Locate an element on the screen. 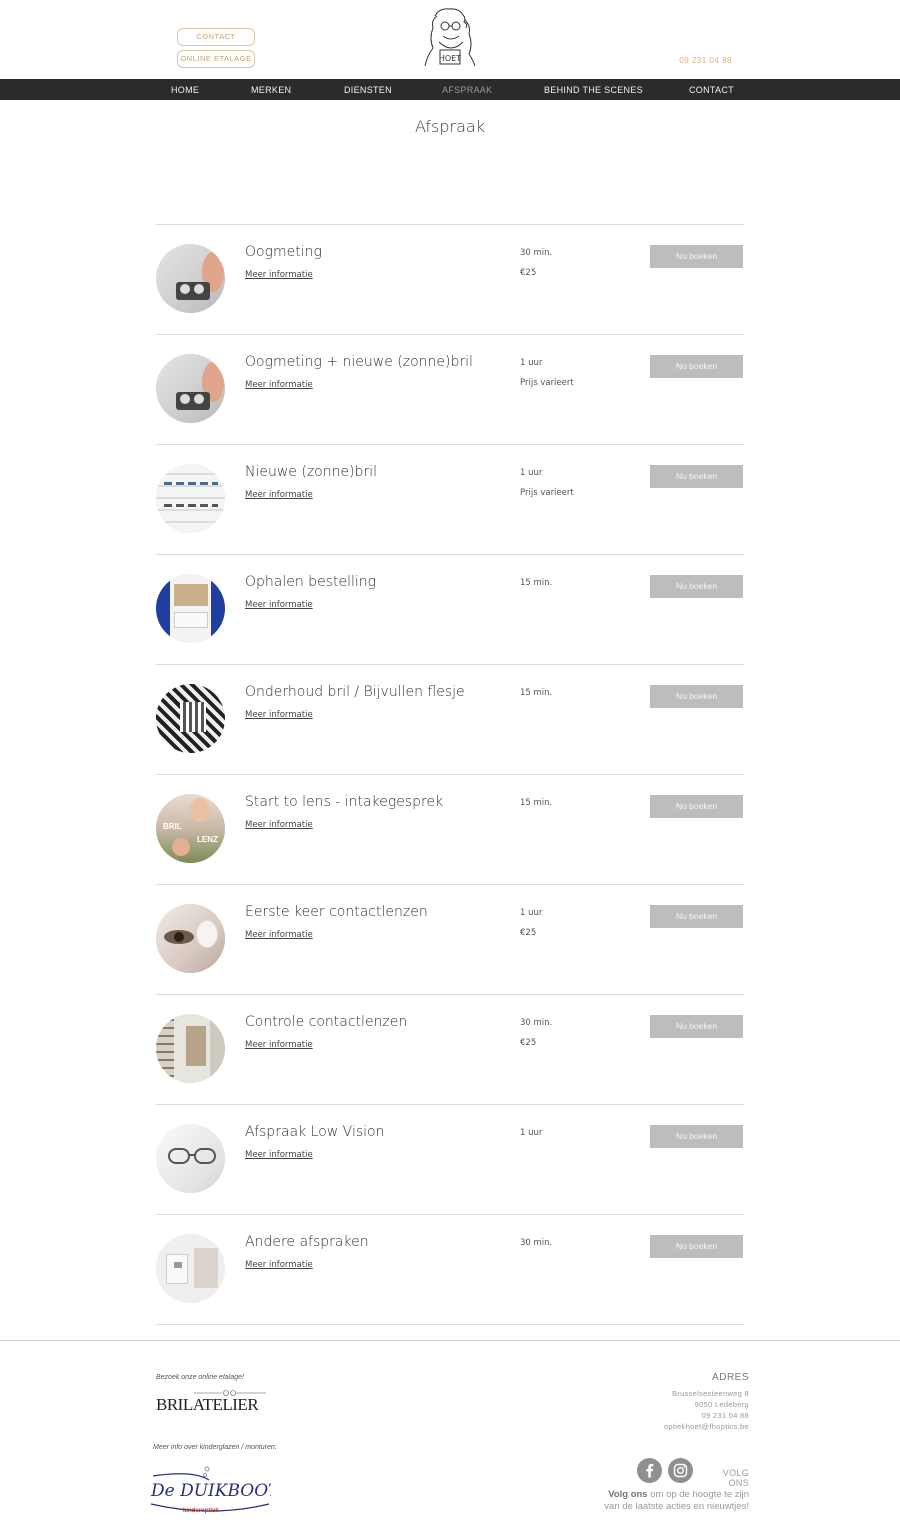  footer-divider is located at coordinates (450, 1340).